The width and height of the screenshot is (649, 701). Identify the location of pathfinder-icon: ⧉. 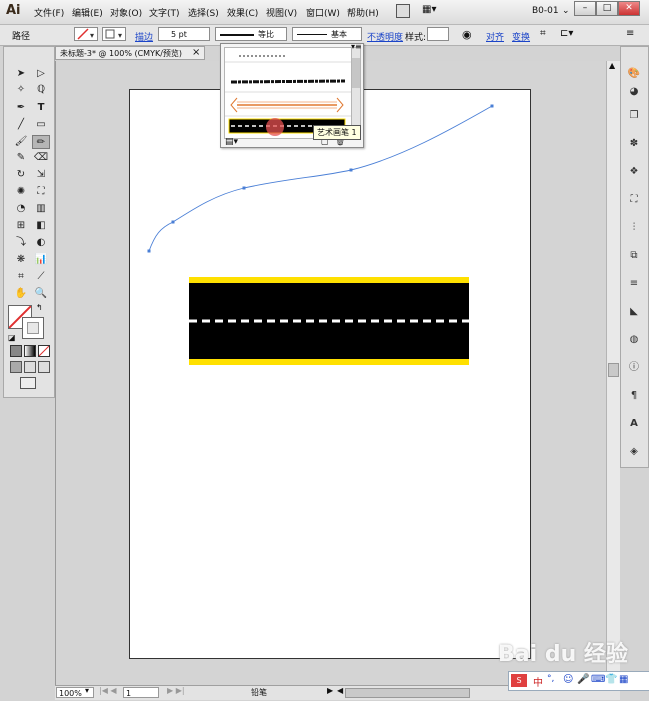
(634, 256).